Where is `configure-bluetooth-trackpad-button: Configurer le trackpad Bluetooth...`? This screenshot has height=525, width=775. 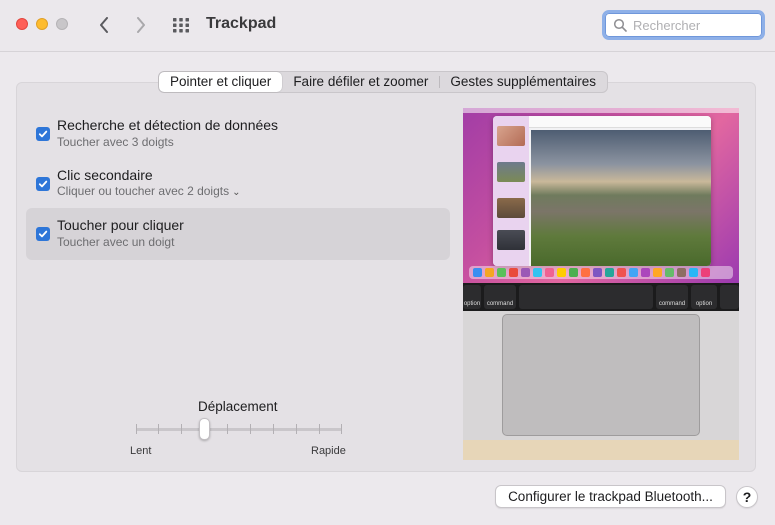
configure-bluetooth-trackpad-button: Configurer le trackpad Bluetooth... is located at coordinates (610, 496).